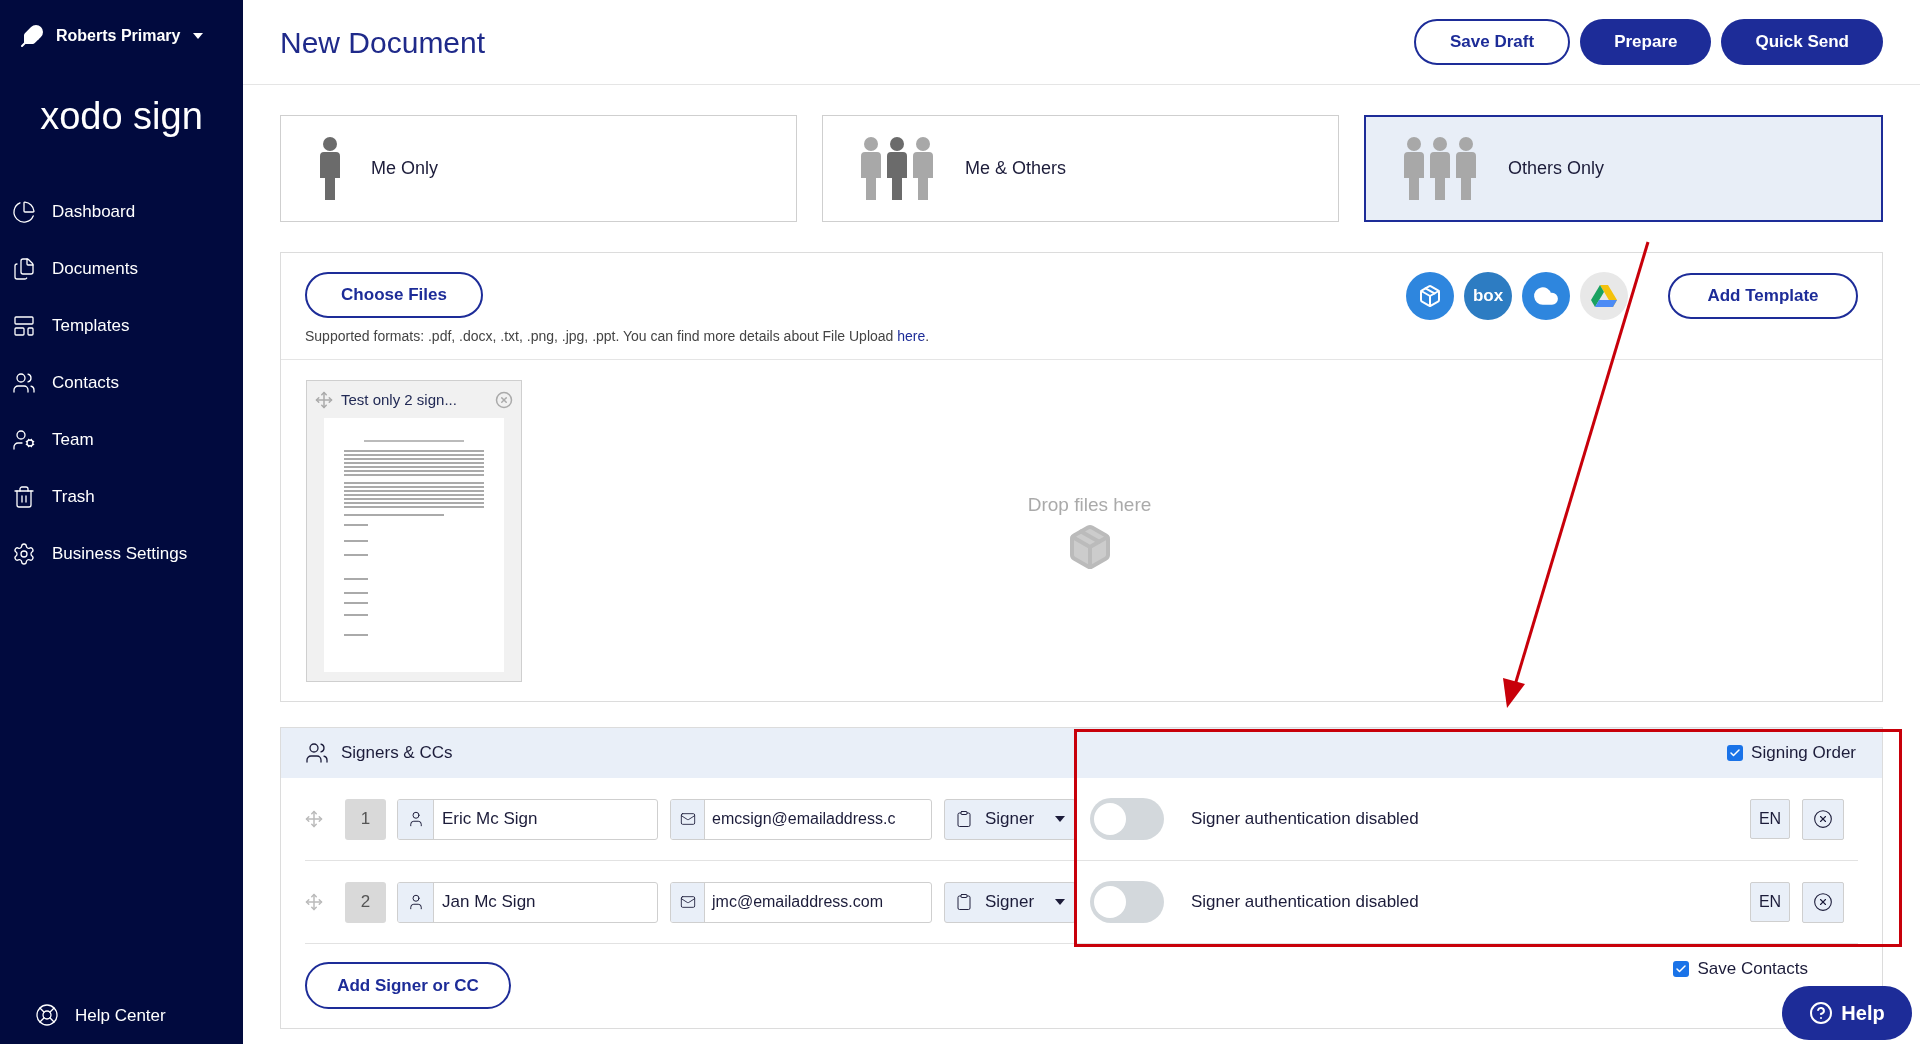 Image resolution: width=1920 pixels, height=1044 pixels. What do you see at coordinates (397, 753) in the screenshot?
I see `signers-title: Signers & CCs` at bounding box center [397, 753].